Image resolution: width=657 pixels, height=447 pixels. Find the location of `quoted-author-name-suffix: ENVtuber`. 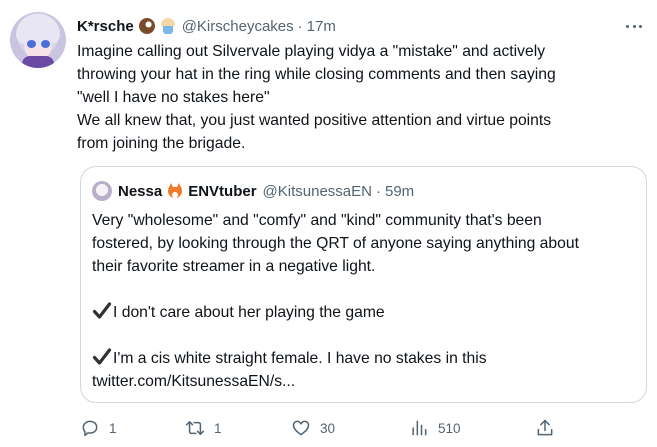

quoted-author-name-suffix: ENVtuber is located at coordinates (222, 191).